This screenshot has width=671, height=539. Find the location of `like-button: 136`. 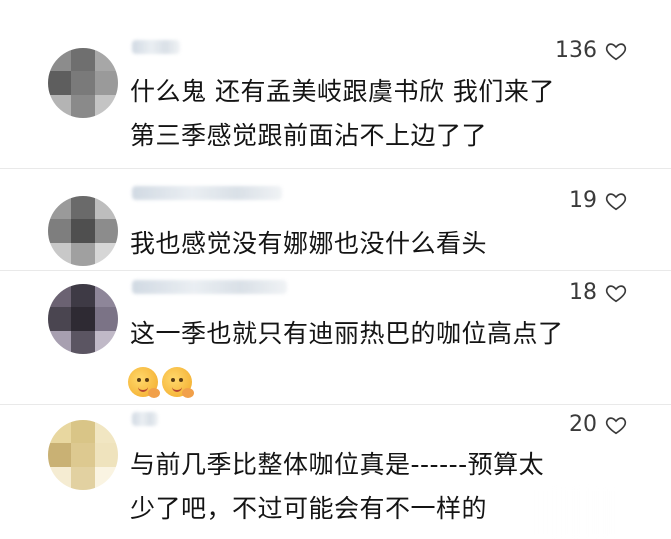

like-button: 136 is located at coordinates (591, 50).